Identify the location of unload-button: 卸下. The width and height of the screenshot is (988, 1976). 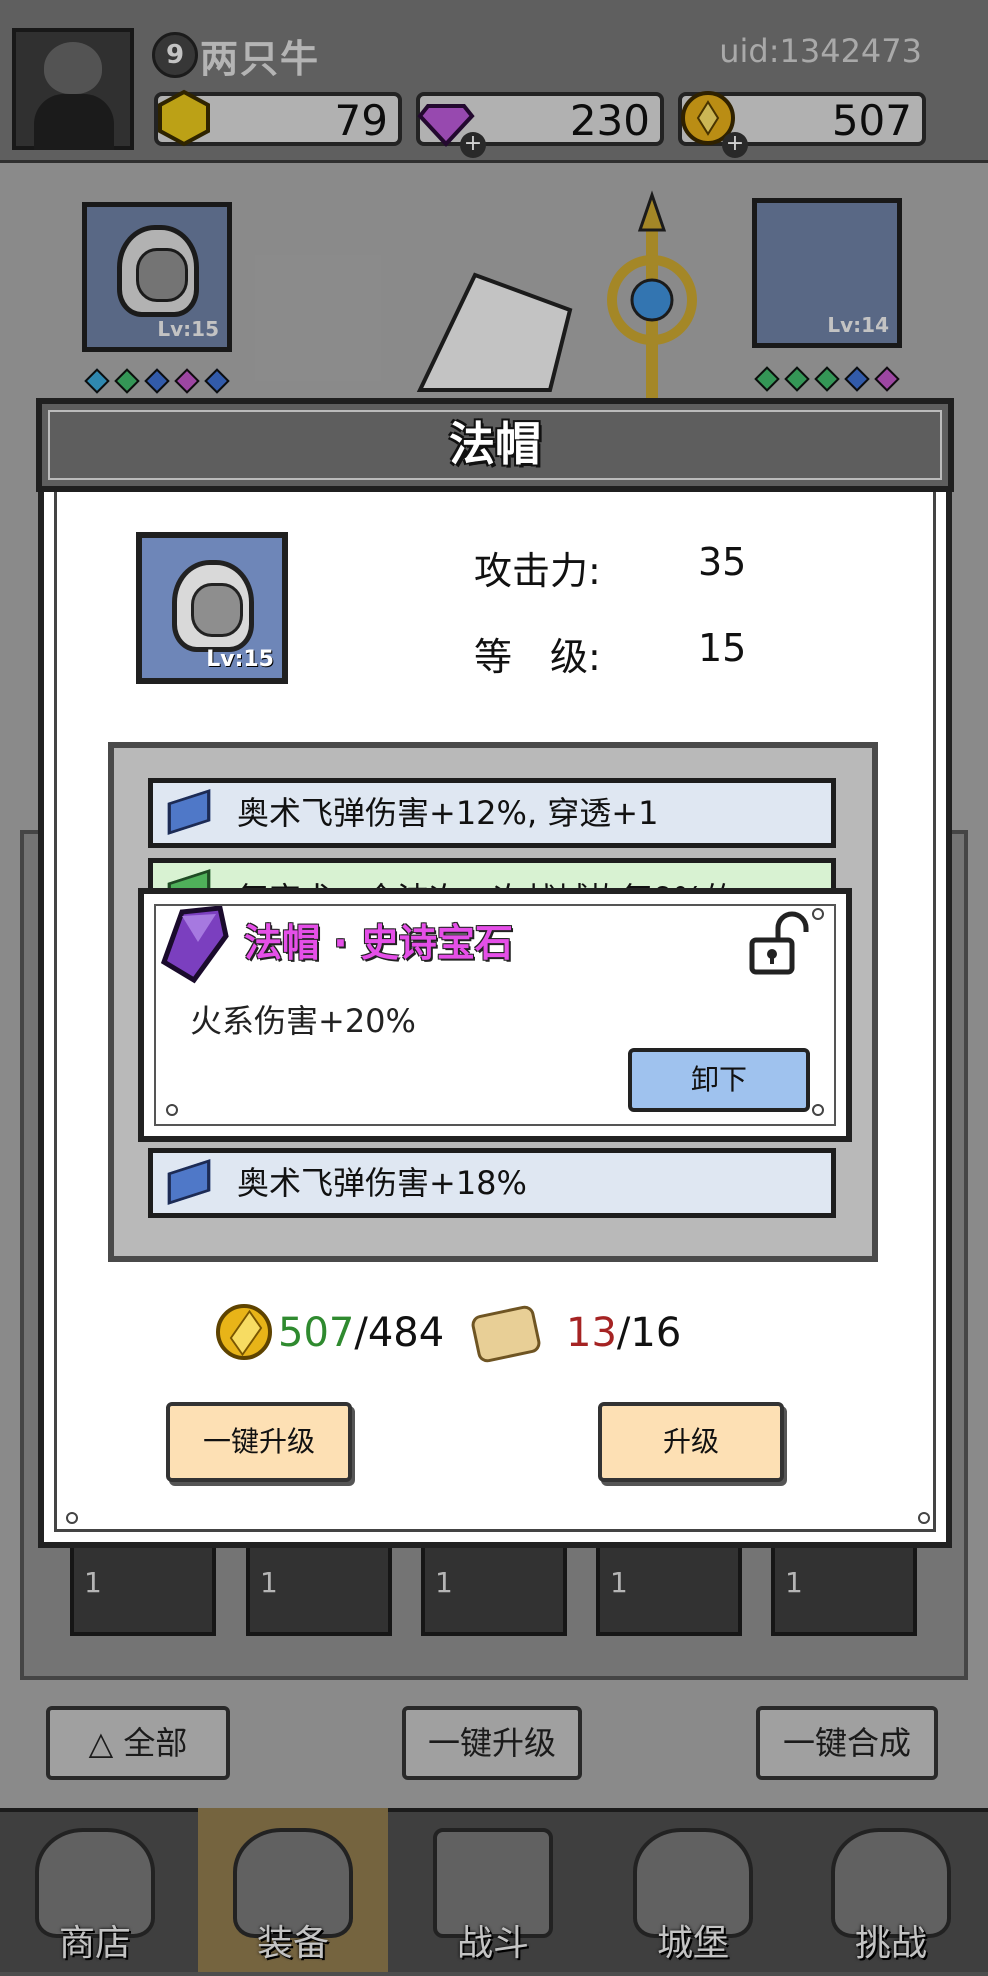
(719, 1080).